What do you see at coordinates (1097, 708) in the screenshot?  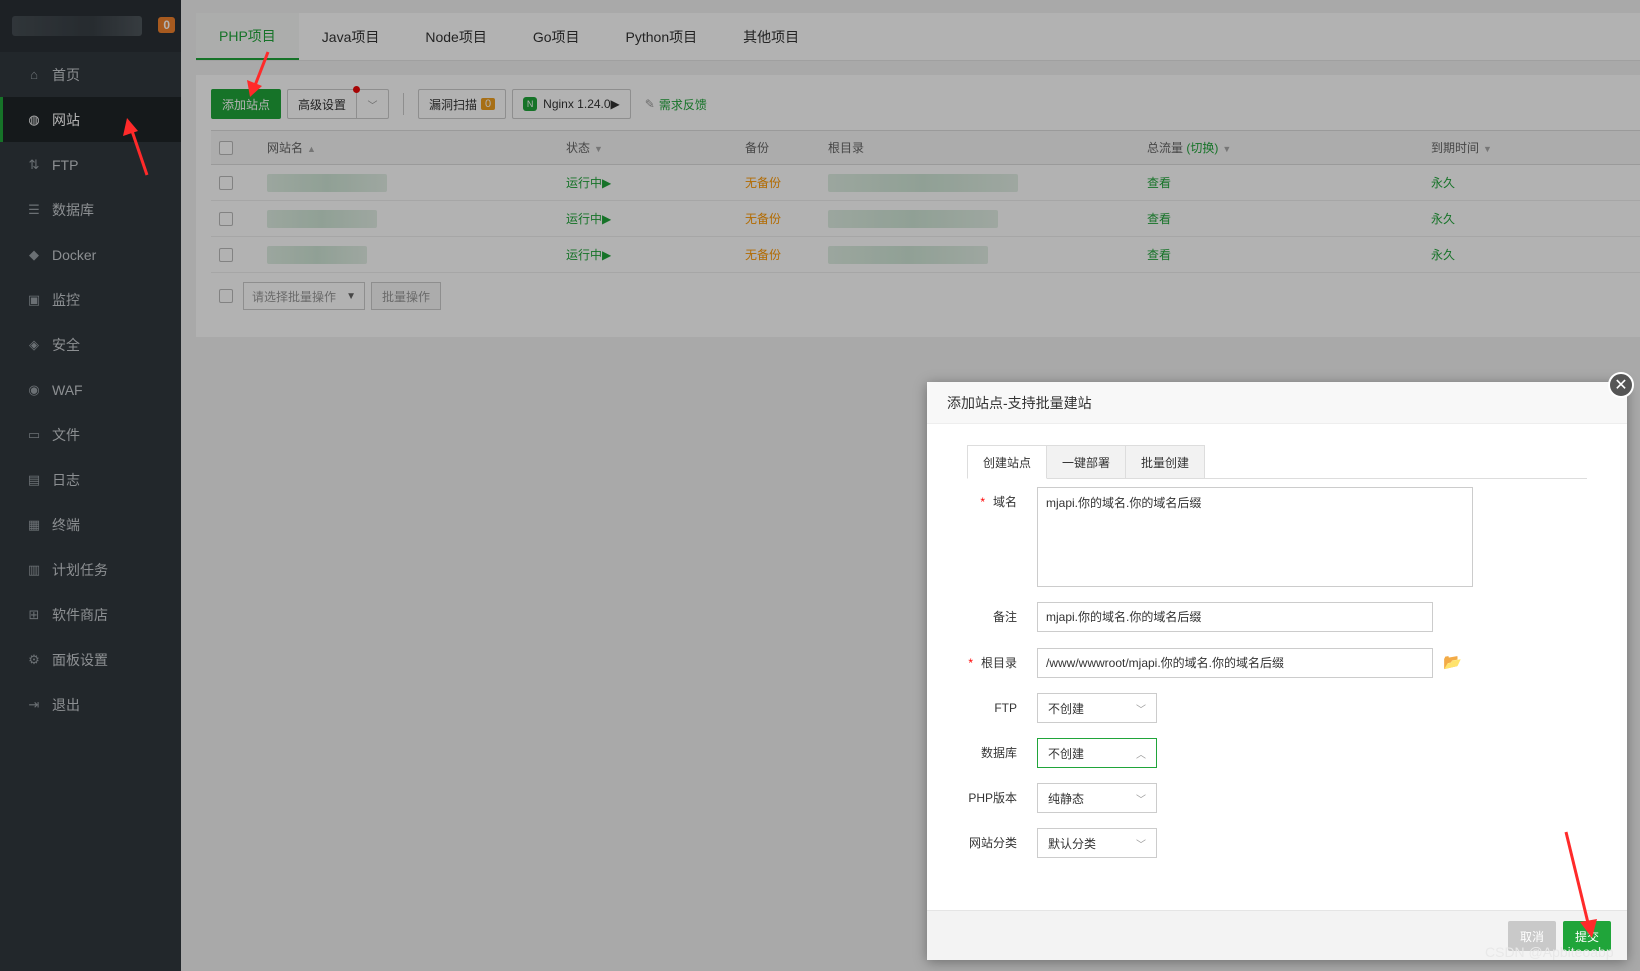 I see `ftp-select: 不创建 ﹀` at bounding box center [1097, 708].